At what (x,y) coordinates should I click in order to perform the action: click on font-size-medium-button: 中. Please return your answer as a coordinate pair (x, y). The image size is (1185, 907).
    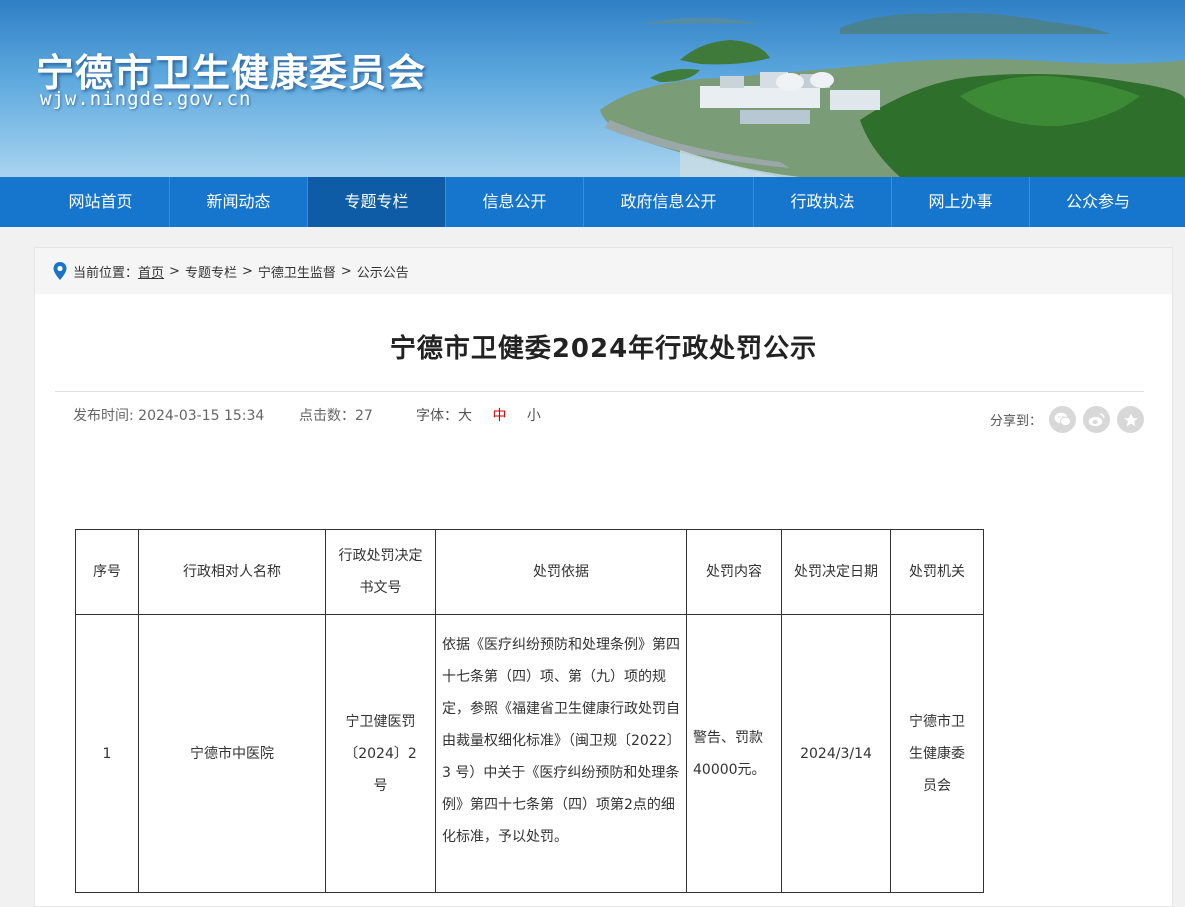
    Looking at the image, I should click on (499, 416).